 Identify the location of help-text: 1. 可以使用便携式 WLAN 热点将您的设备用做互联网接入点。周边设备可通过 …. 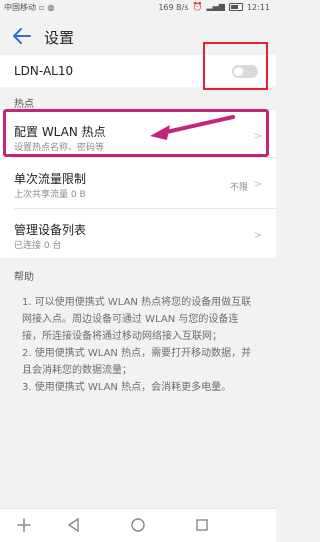
(140, 345).